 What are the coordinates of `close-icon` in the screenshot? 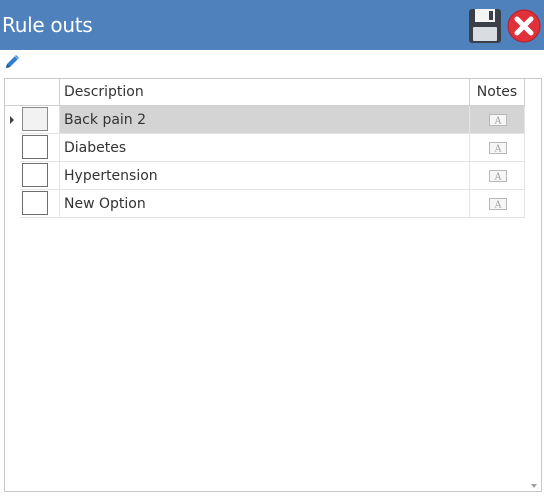 It's located at (524, 26).